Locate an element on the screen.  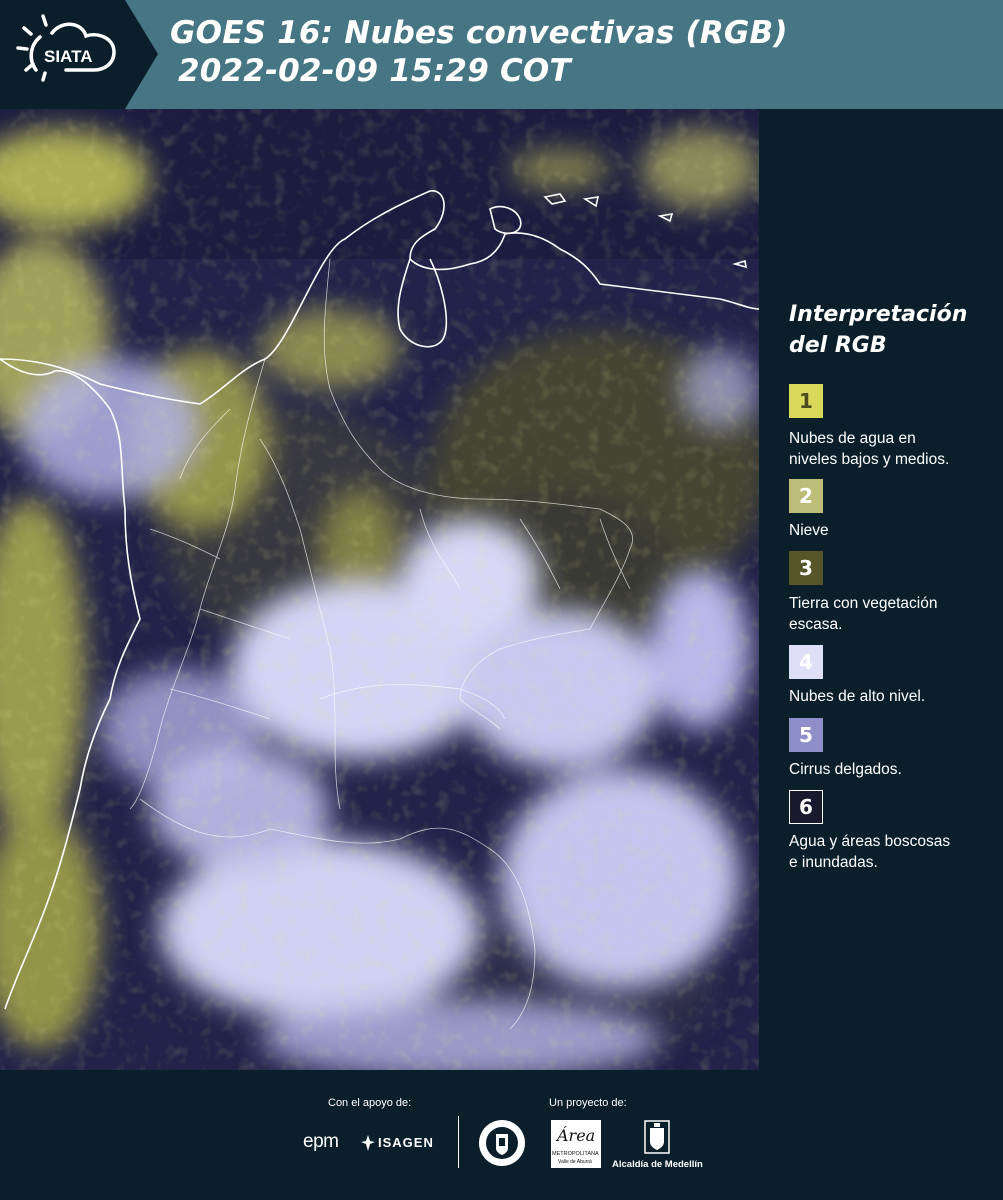
support-label: Con el apoyo de: is located at coordinates (370, 1103).